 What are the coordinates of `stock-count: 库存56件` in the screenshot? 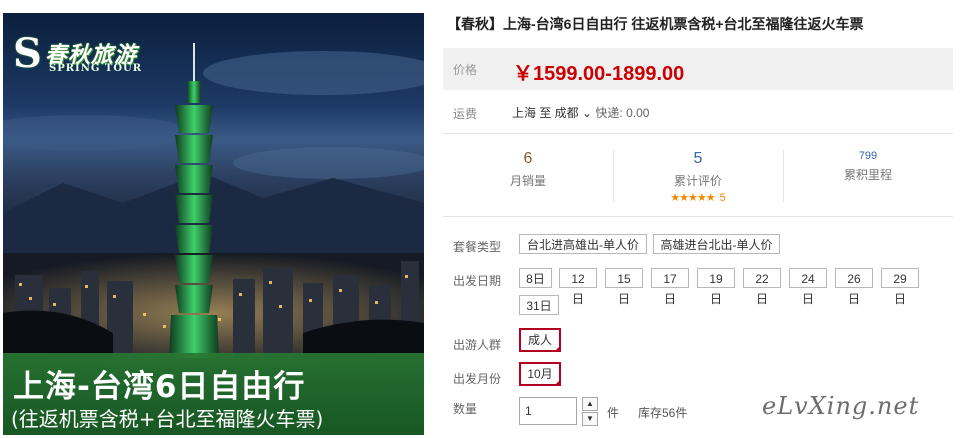 It's located at (663, 413).